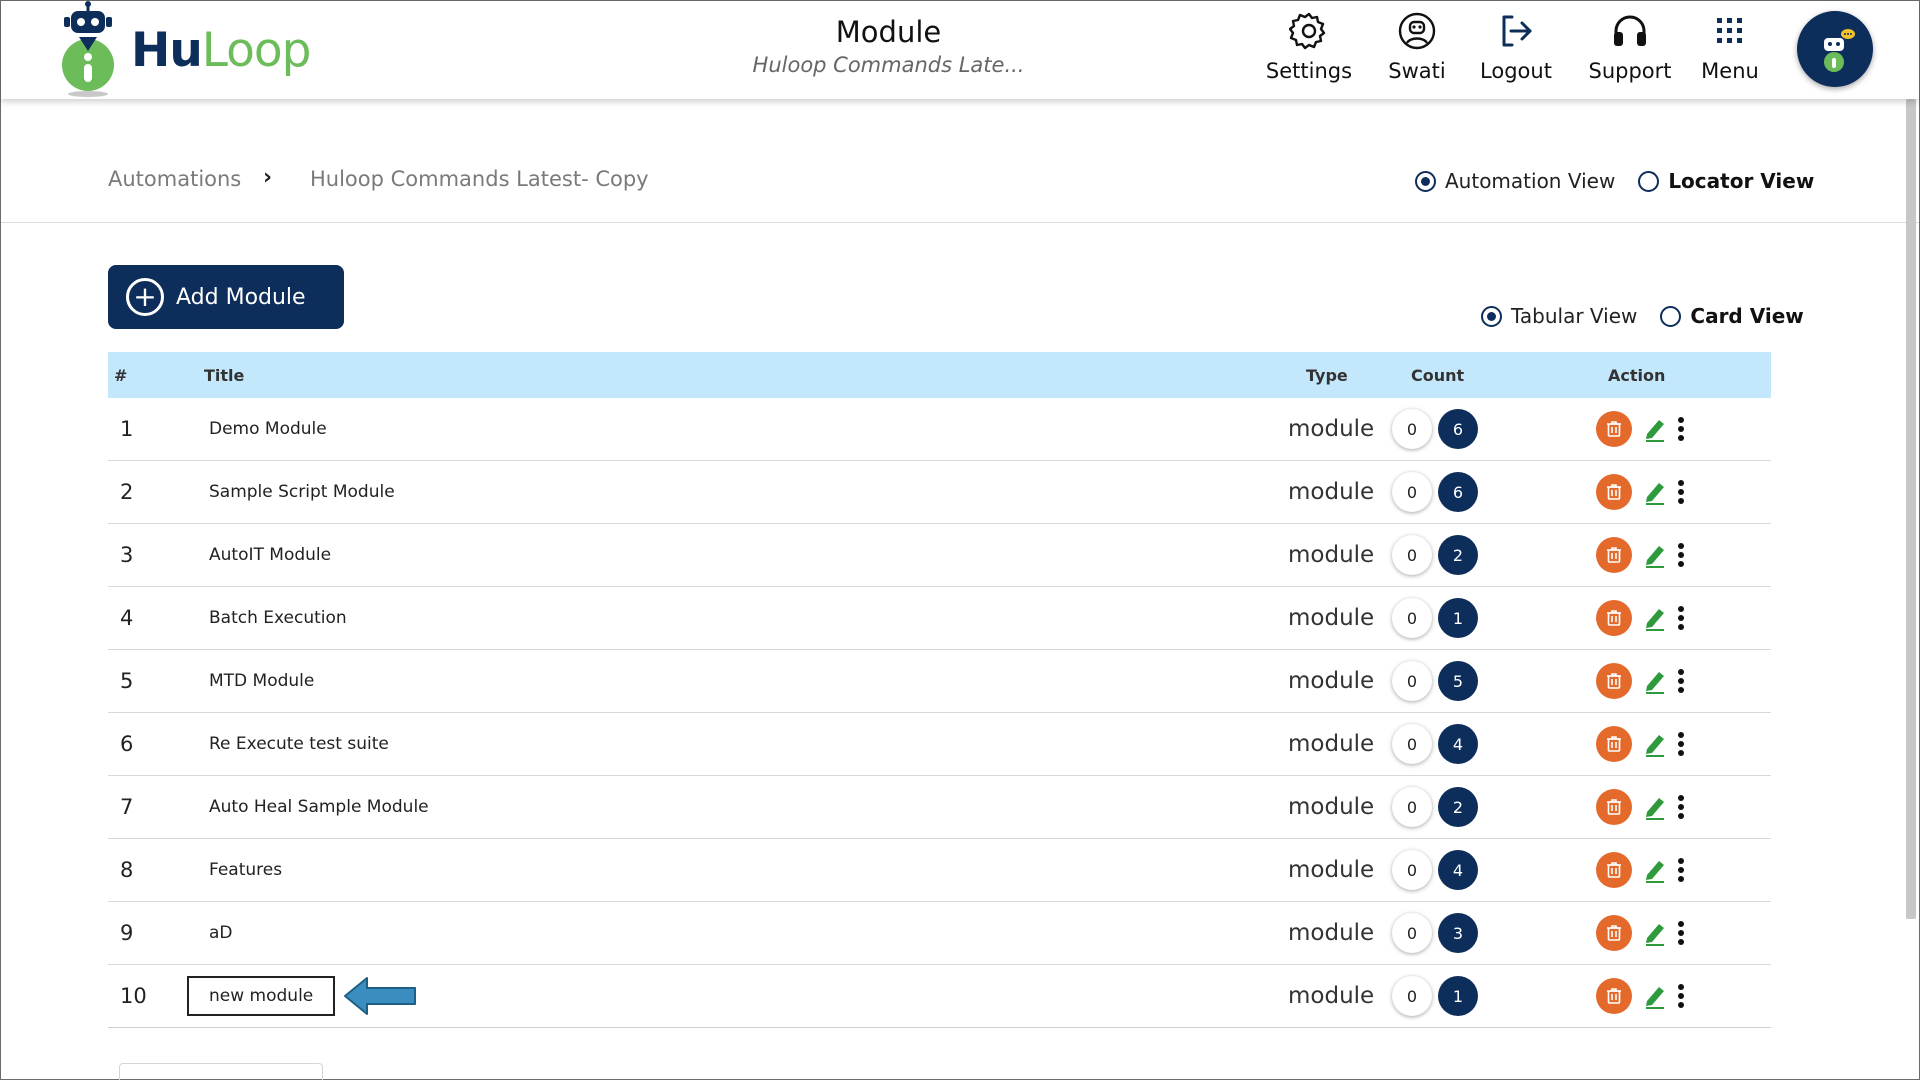 The width and height of the screenshot is (1920, 1080). I want to click on header-num: #, so click(121, 375).